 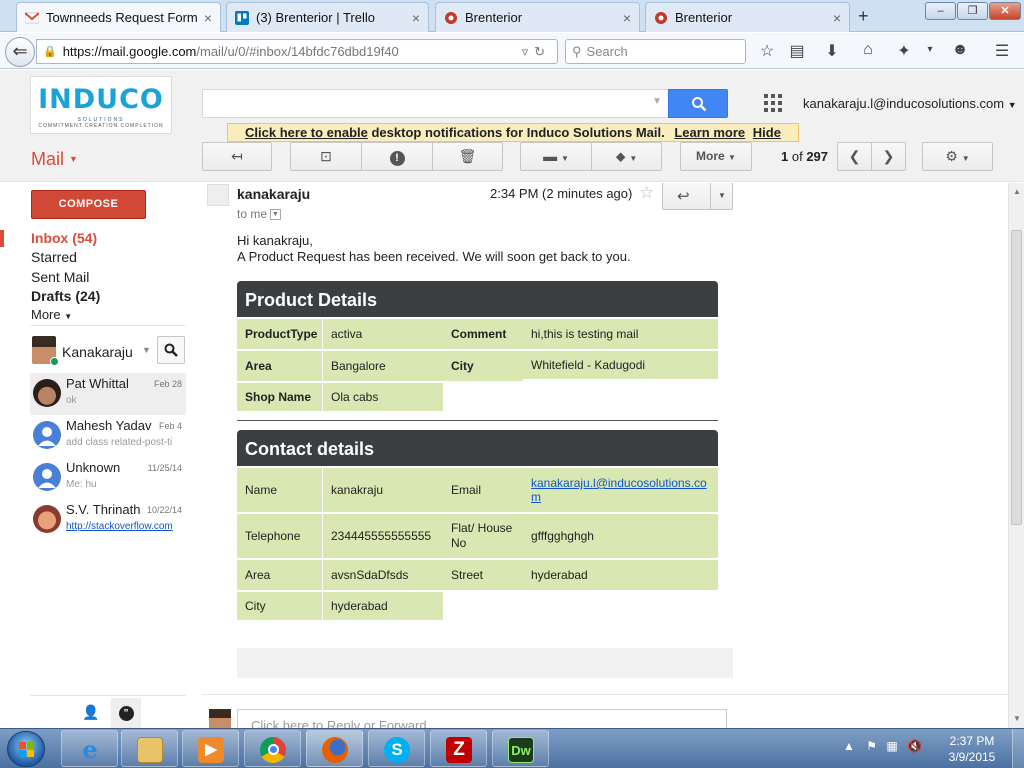 What do you see at coordinates (482, 718) in the screenshot?
I see `reply-input: Click here to Reply or Forward` at bounding box center [482, 718].